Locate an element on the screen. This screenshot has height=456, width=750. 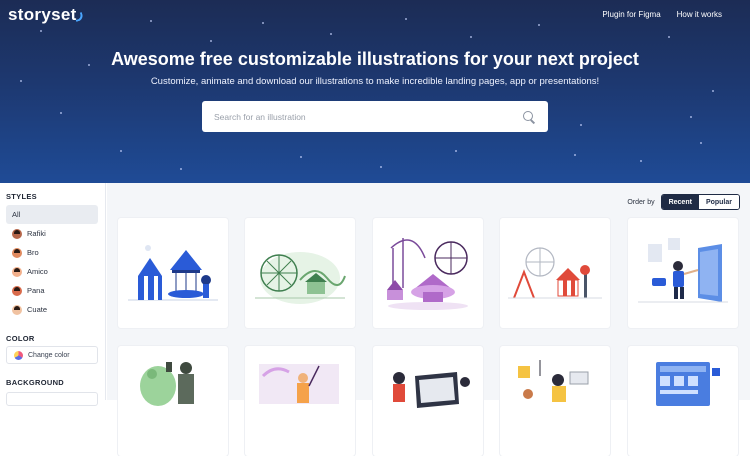
search-input is located at coordinates (368, 116).